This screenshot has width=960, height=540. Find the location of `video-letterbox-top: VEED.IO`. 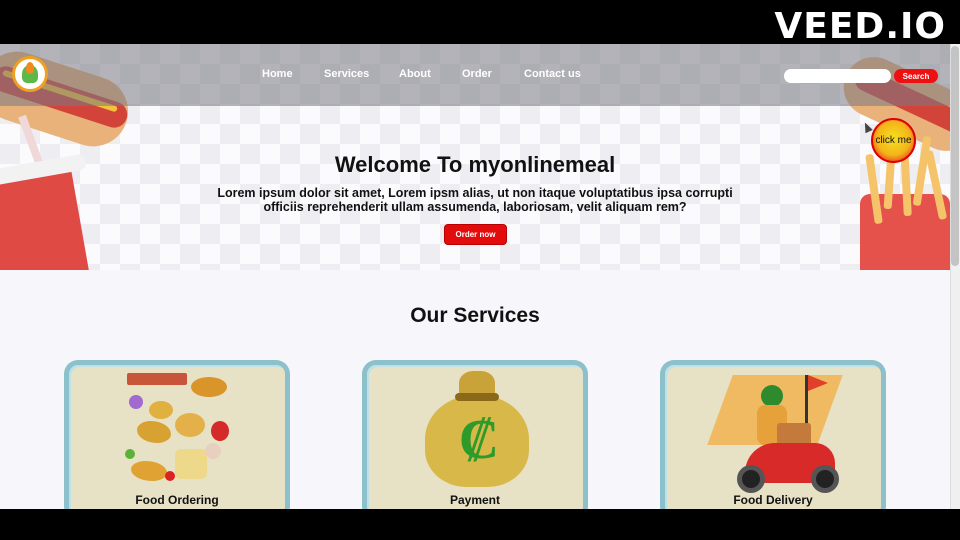

video-letterbox-top: VEED.IO is located at coordinates (480, 23).